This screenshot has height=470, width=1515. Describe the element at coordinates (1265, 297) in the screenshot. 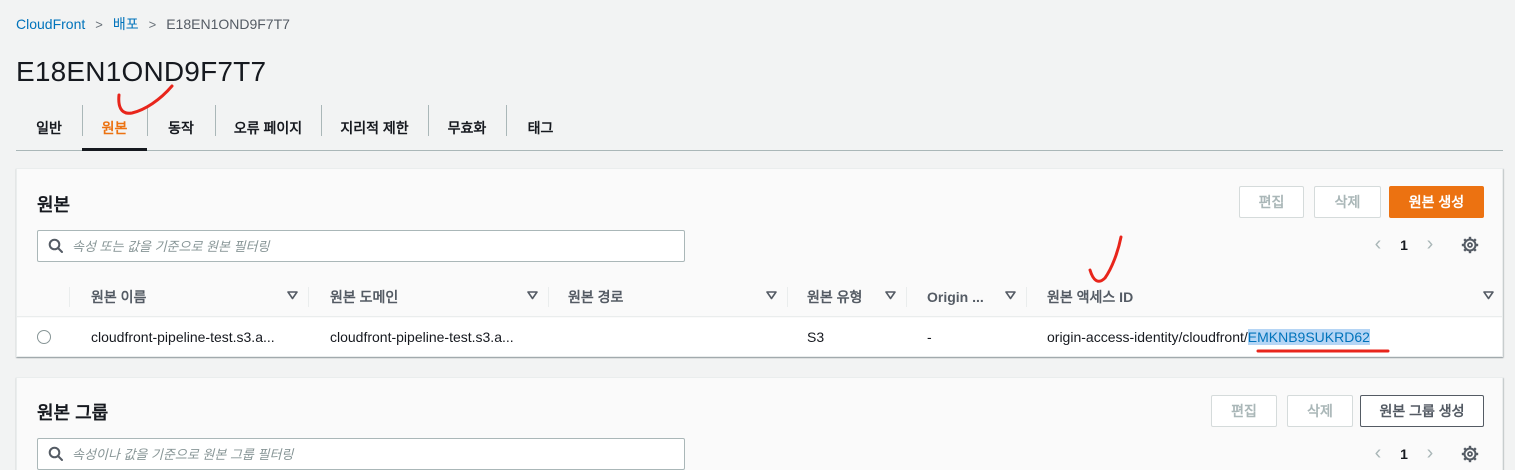

I see `column-origin-access-id: 원본 액세스 ID` at that location.